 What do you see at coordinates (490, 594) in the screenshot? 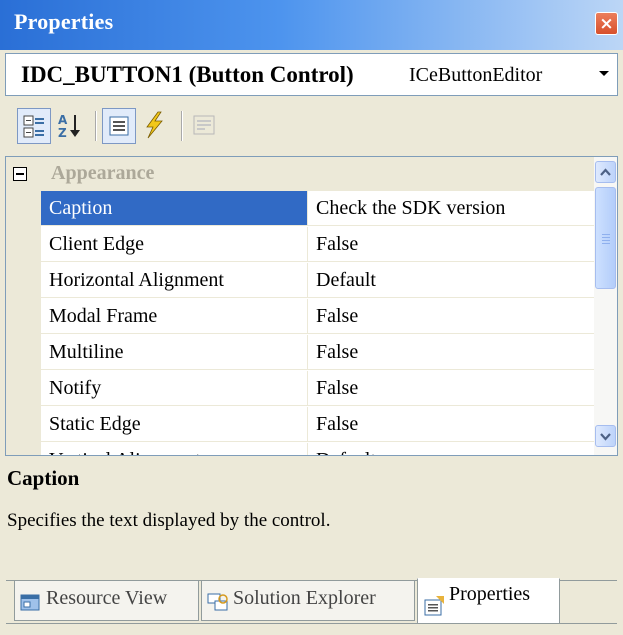
I see `tab-label: Properties` at bounding box center [490, 594].